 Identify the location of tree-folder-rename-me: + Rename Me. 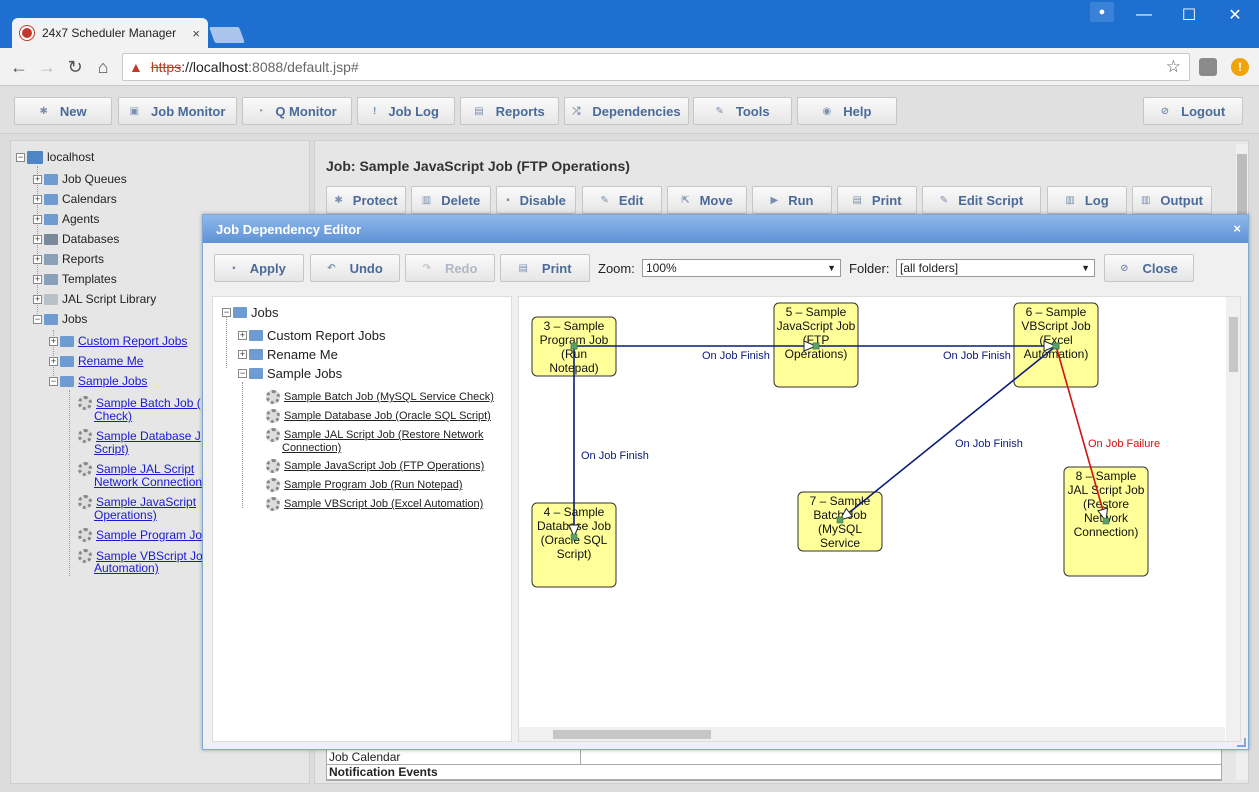
(96, 361).